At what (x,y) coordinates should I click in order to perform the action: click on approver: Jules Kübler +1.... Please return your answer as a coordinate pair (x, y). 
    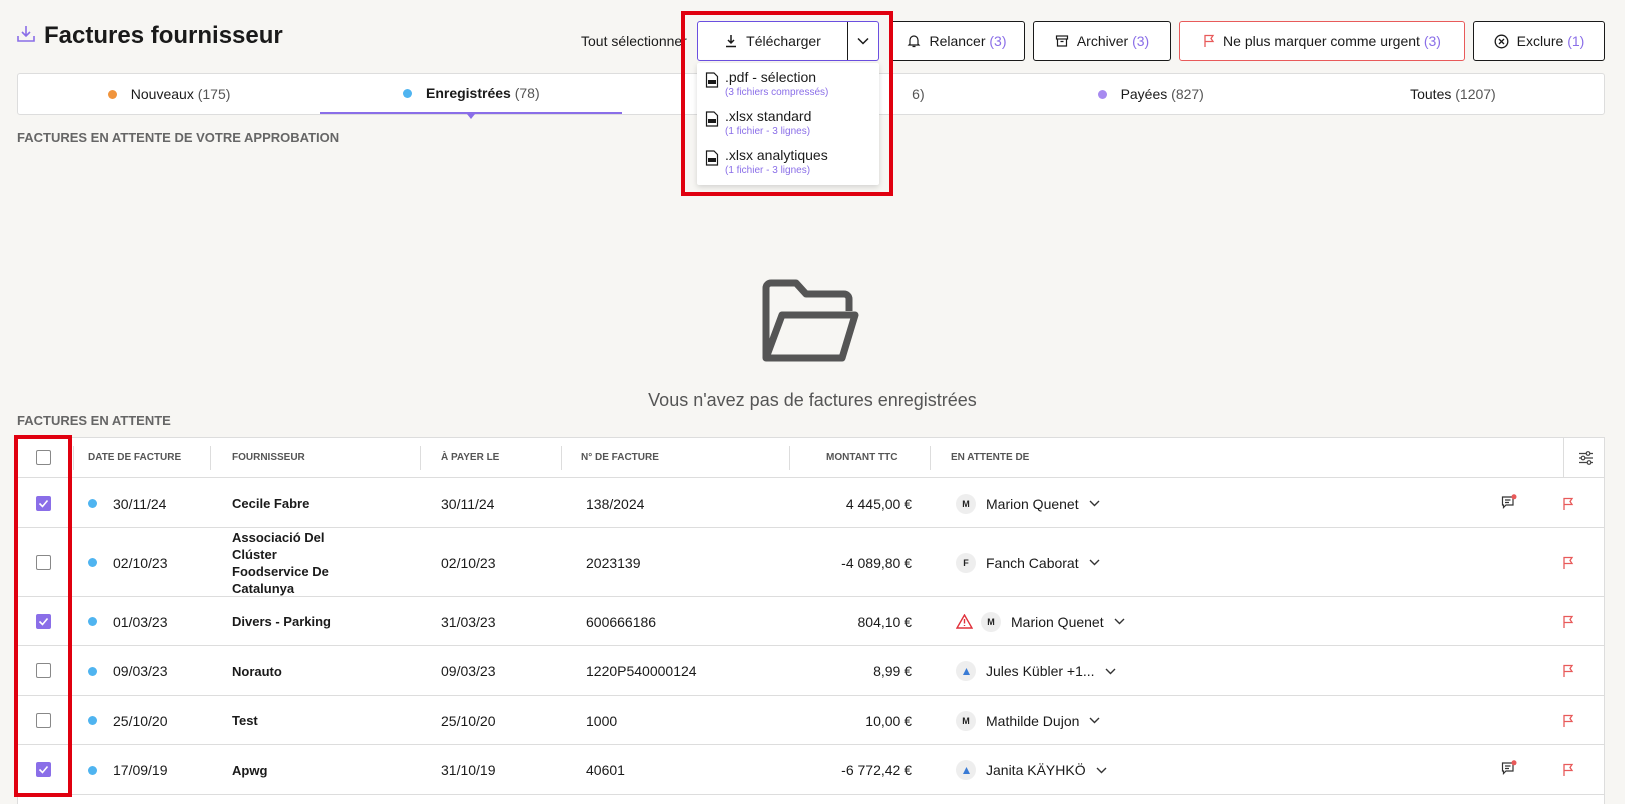
    Looking at the image, I should click on (1036, 671).